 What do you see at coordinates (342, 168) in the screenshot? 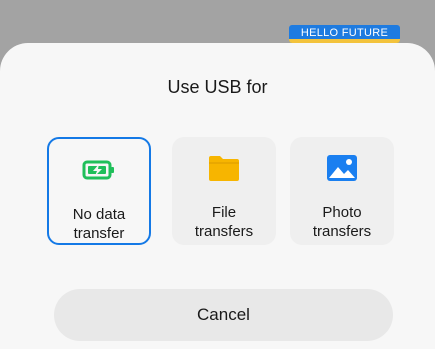
I see `image-icon` at bounding box center [342, 168].